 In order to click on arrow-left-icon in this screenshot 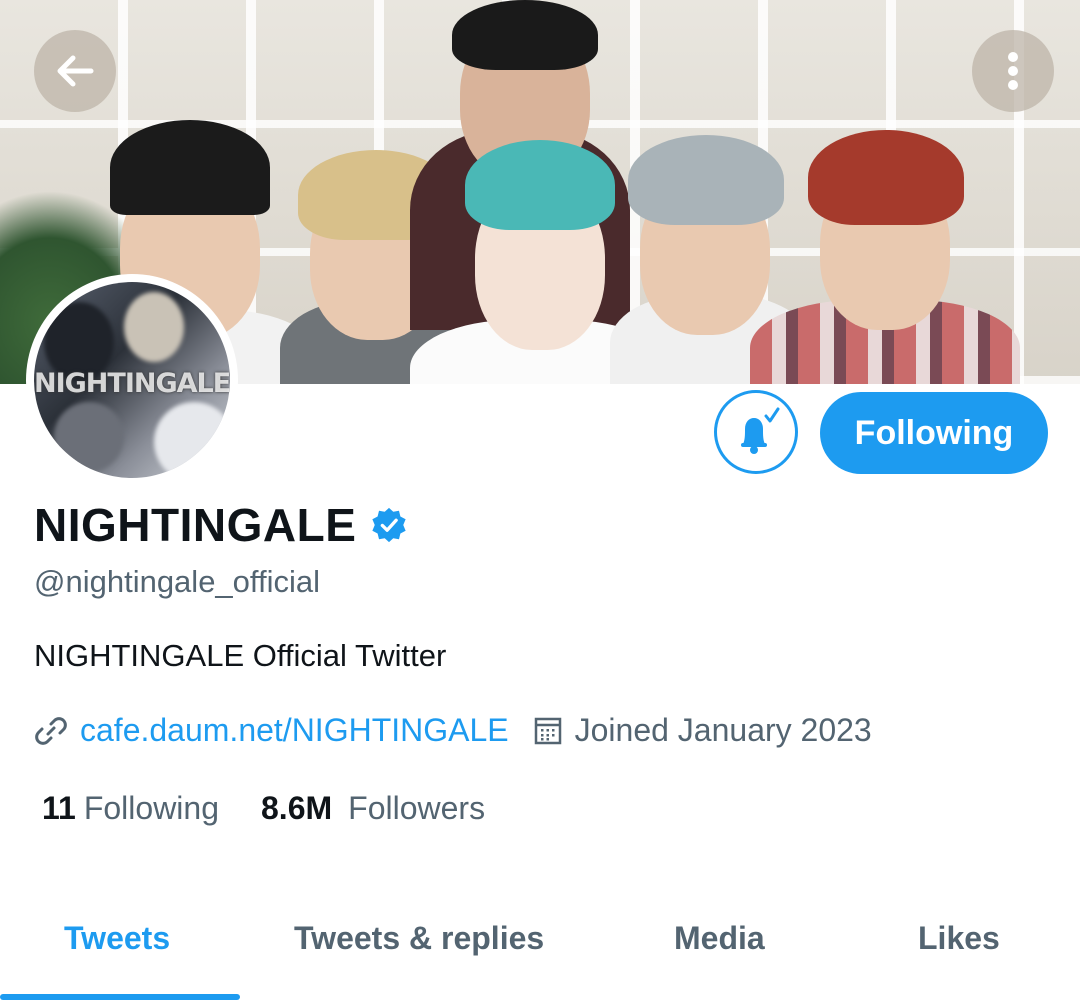, I will do `click(75, 71)`.